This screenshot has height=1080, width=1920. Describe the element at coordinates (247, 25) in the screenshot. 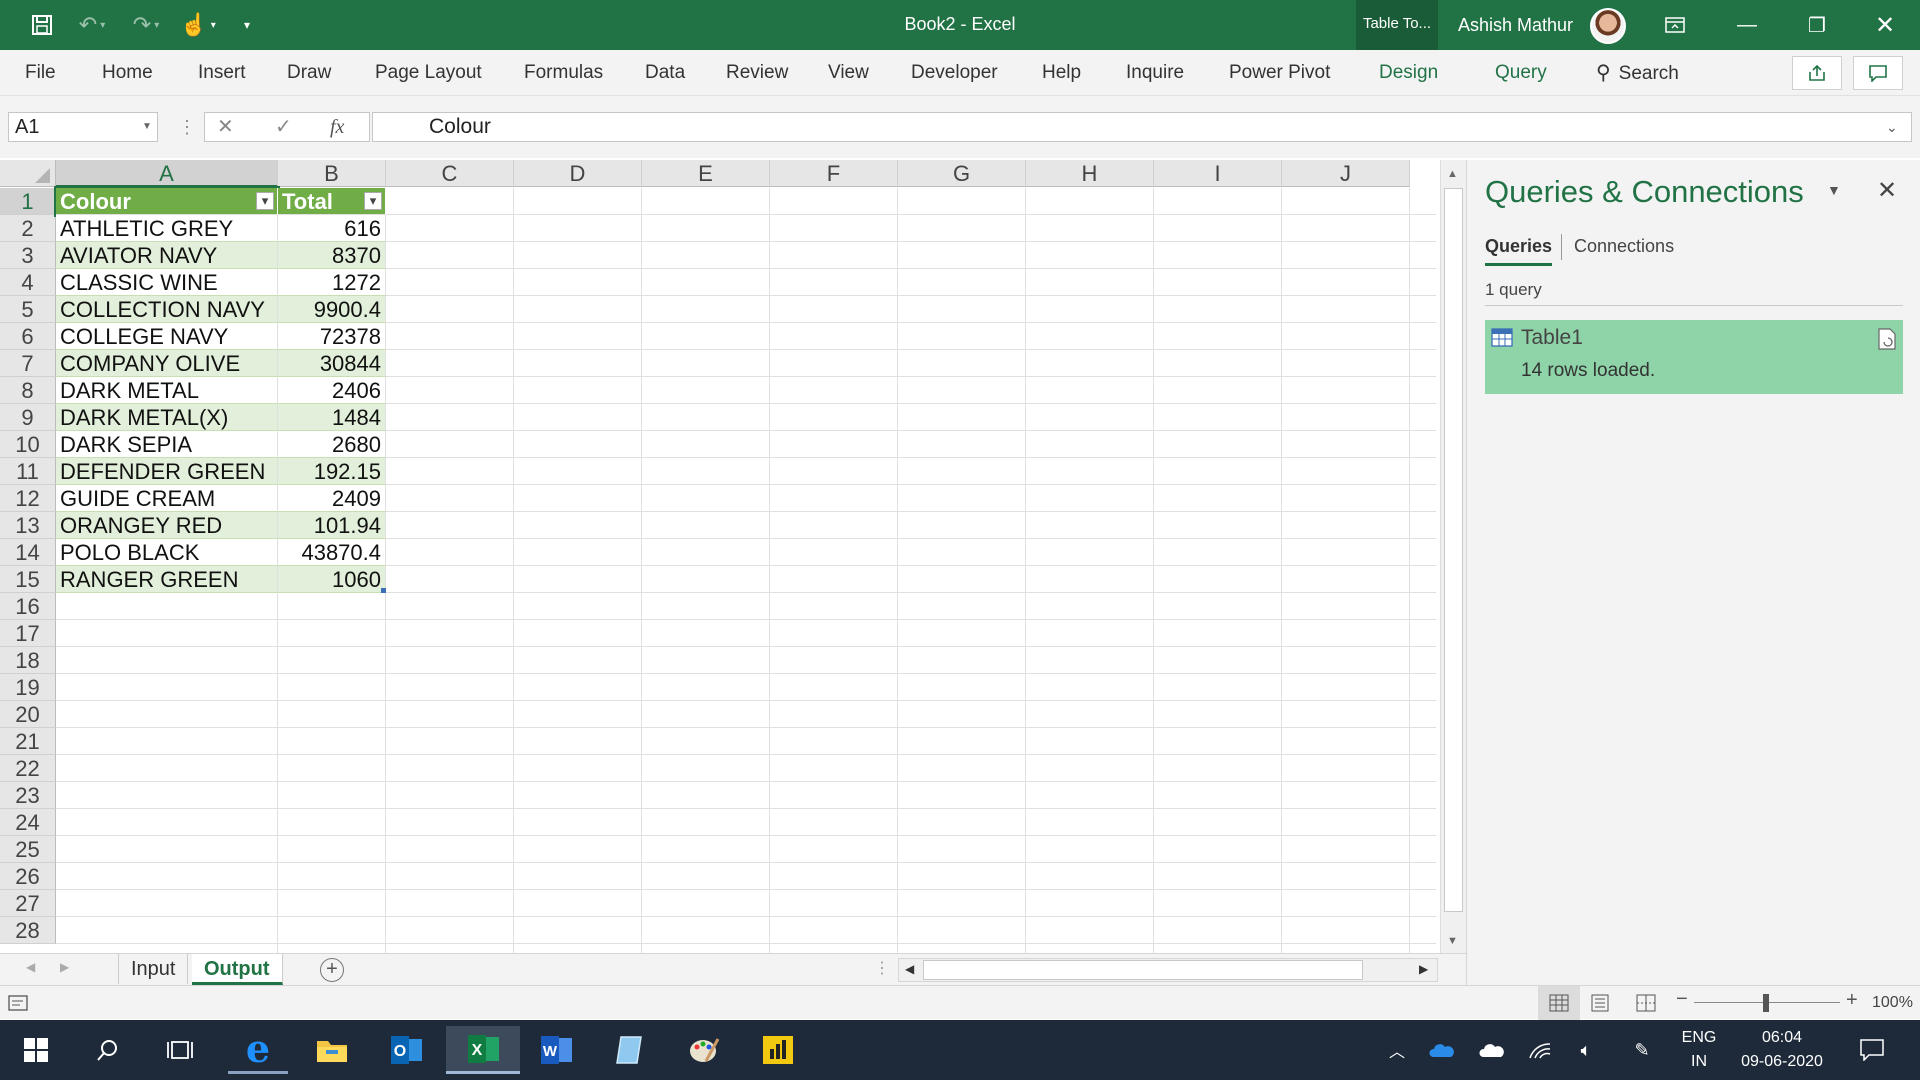

I see `customize-qat-icon: ▾` at that location.